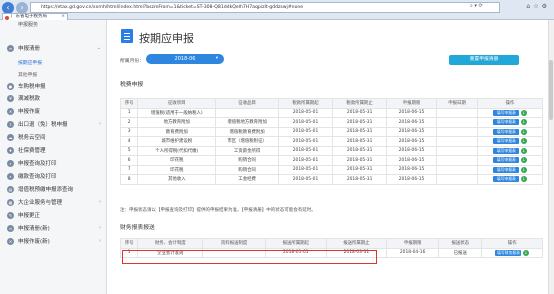  I want to click on address-tools: ⌕ ▾ ⟳, so click(476, 6).